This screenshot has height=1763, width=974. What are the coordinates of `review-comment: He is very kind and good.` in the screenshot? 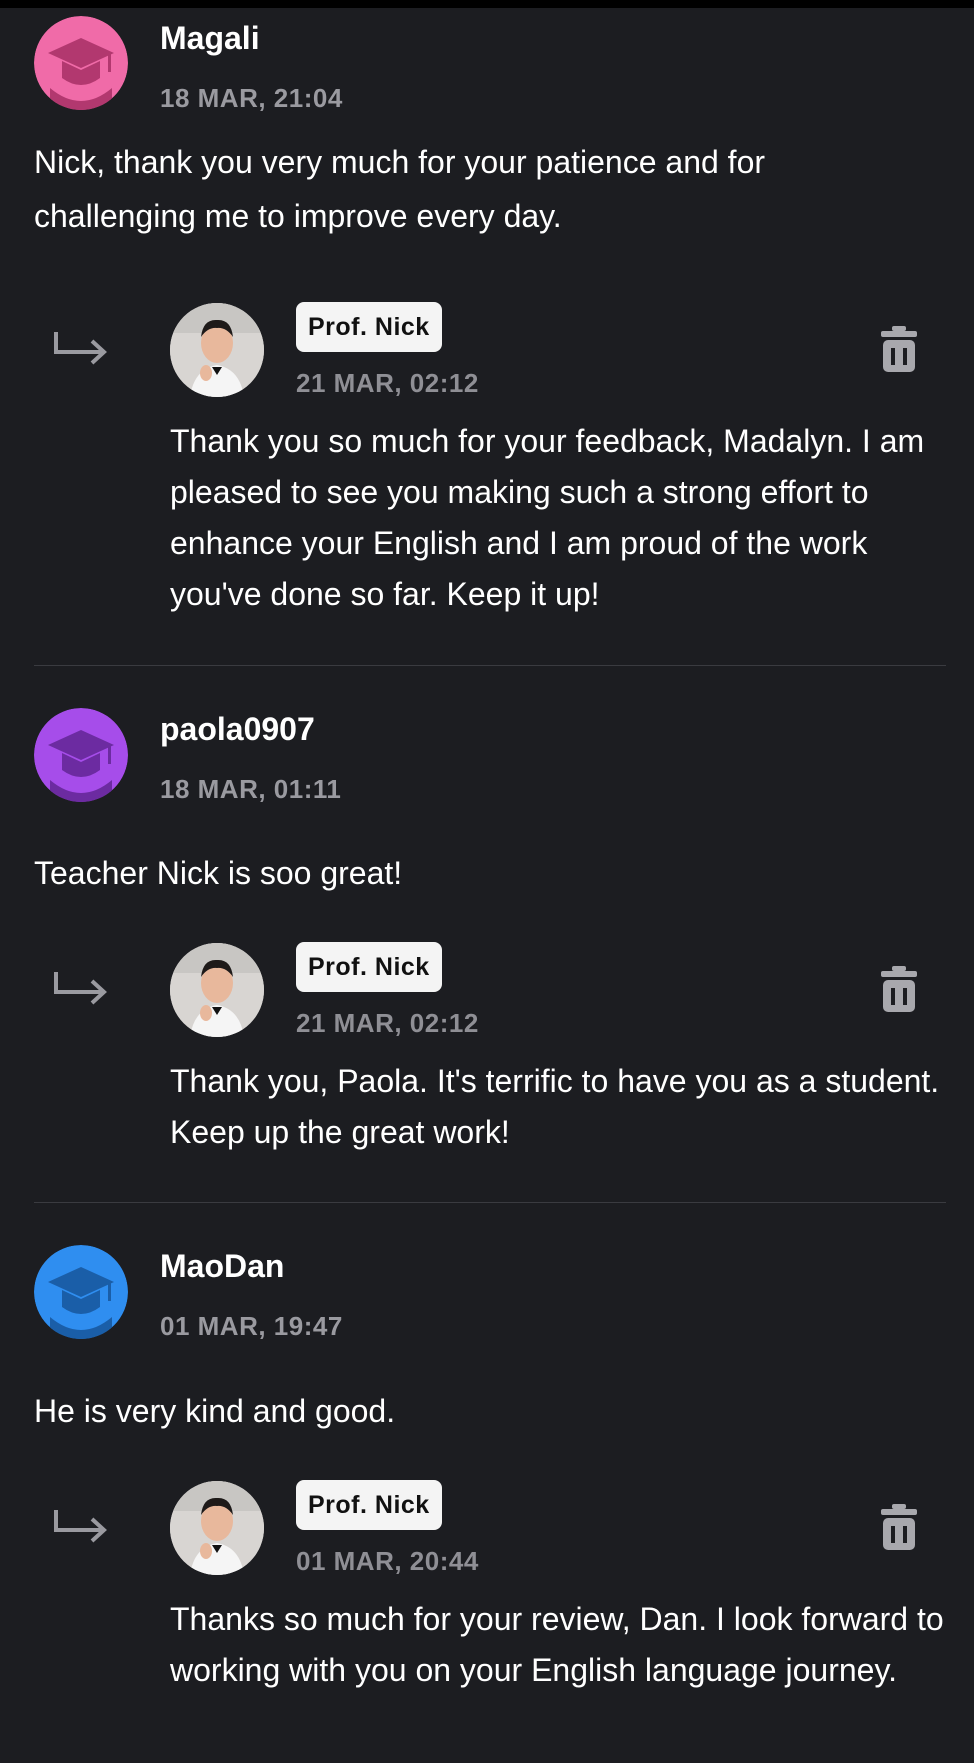 It's located at (215, 1411).